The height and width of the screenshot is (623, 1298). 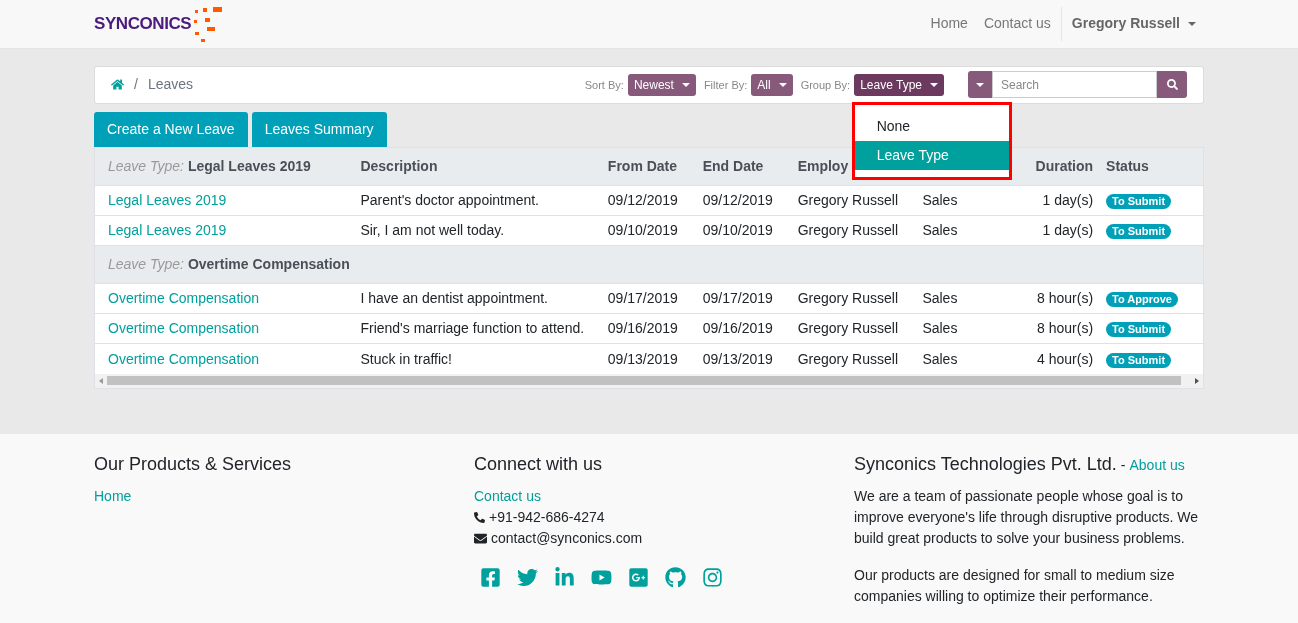 What do you see at coordinates (564, 577) in the screenshot?
I see `linkedin-icon` at bounding box center [564, 577].